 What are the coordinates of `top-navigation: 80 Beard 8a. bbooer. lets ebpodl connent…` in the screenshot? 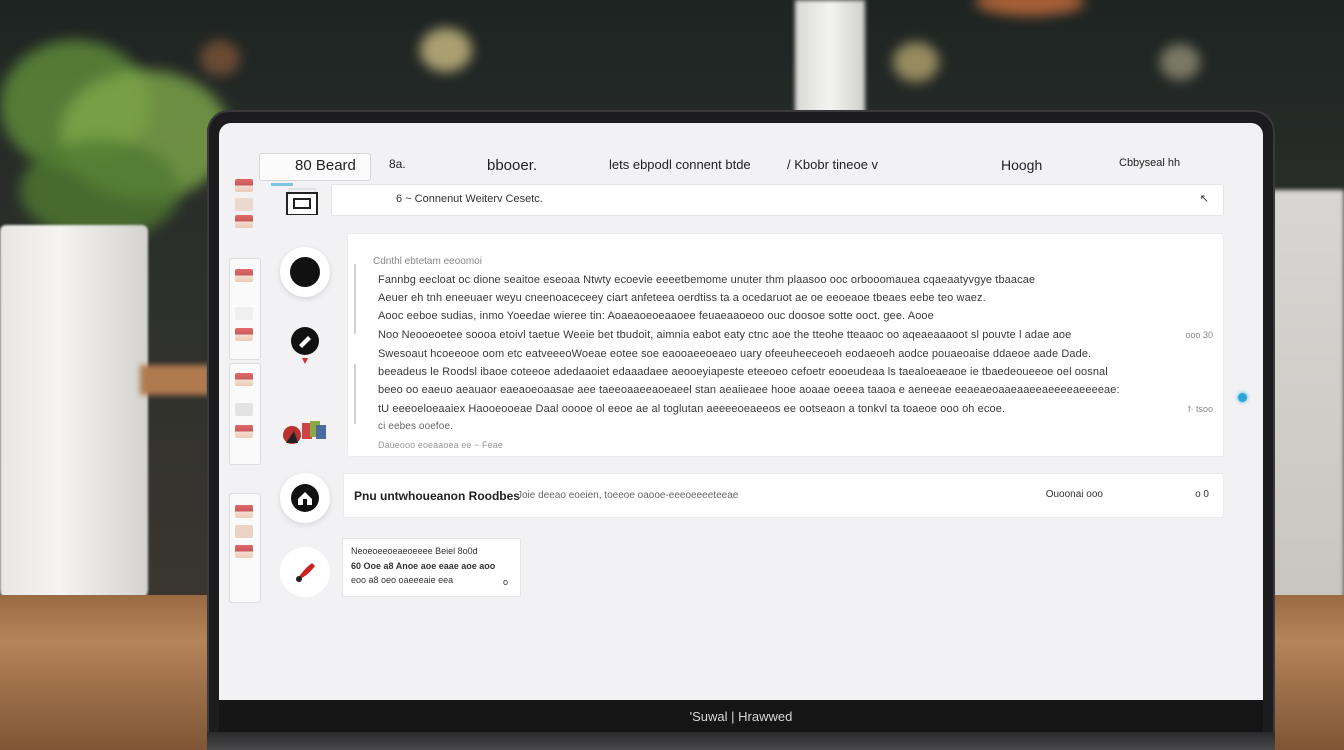 It's located at (741, 165).